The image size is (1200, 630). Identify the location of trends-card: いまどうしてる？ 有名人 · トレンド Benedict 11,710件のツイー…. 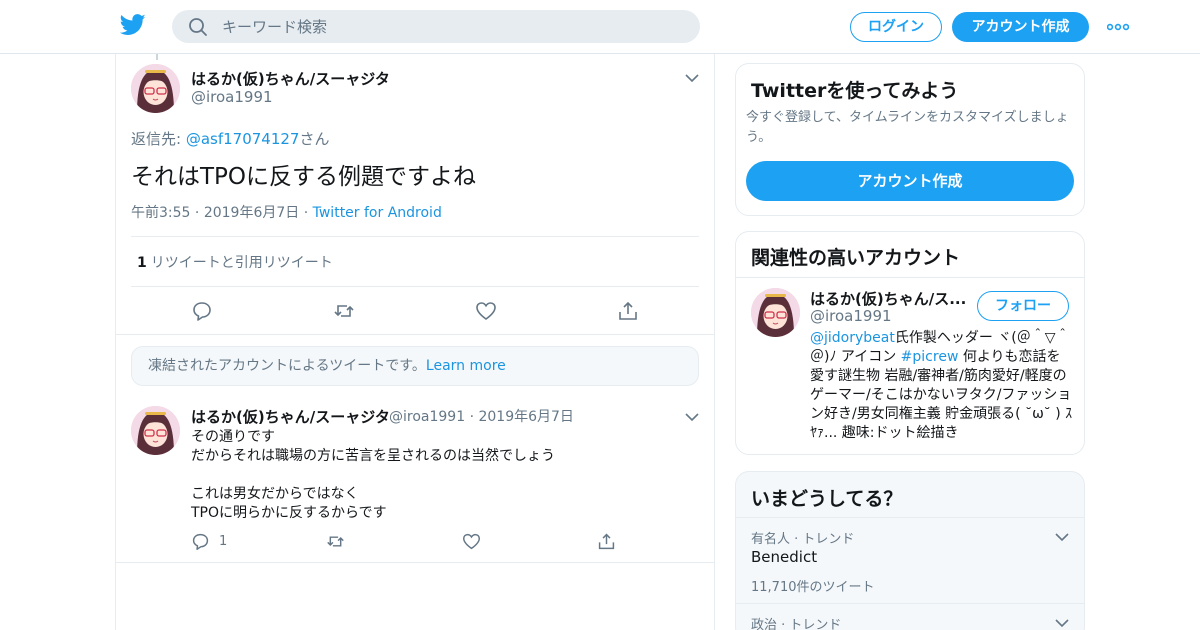
(910, 550).